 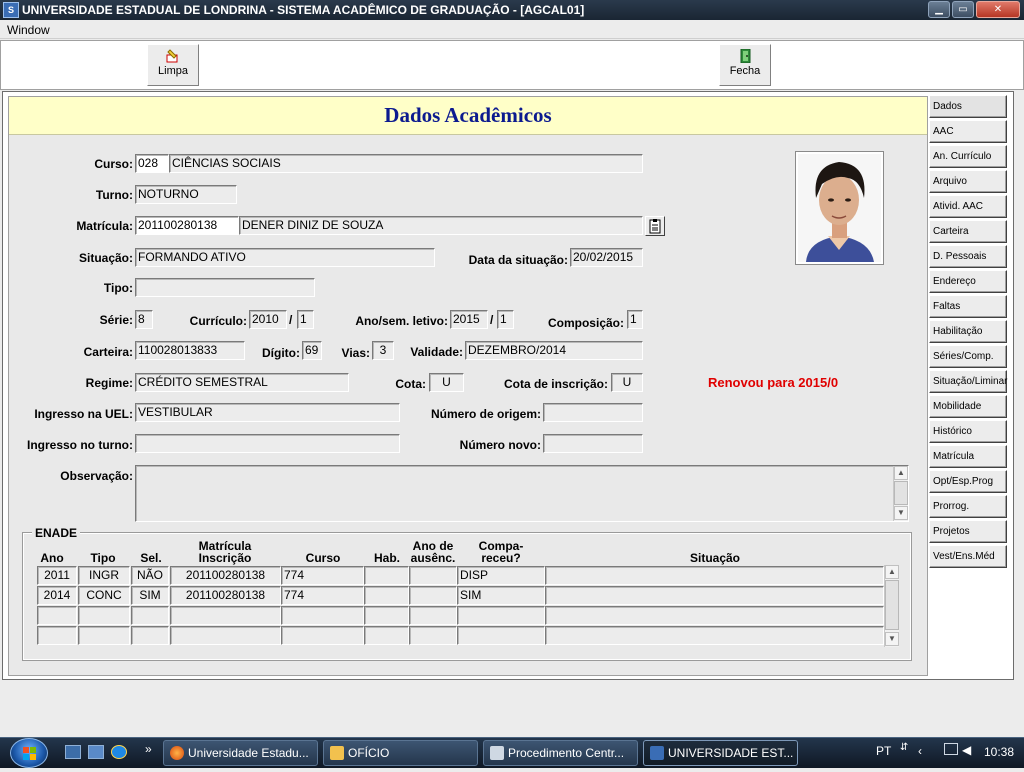 I want to click on start-button-icon, so click(x=29, y=753).